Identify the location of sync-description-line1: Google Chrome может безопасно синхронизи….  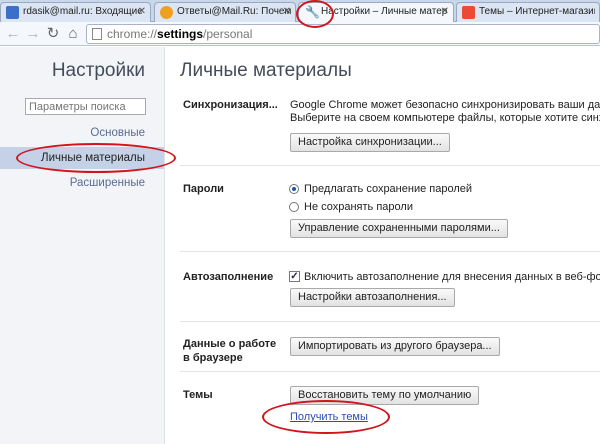
(445, 105).